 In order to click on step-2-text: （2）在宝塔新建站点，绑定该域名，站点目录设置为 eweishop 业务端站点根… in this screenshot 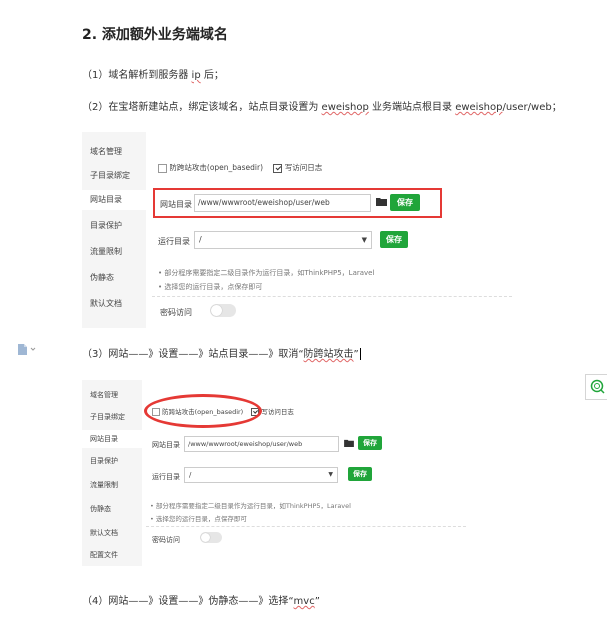, I will do `click(322, 105)`.